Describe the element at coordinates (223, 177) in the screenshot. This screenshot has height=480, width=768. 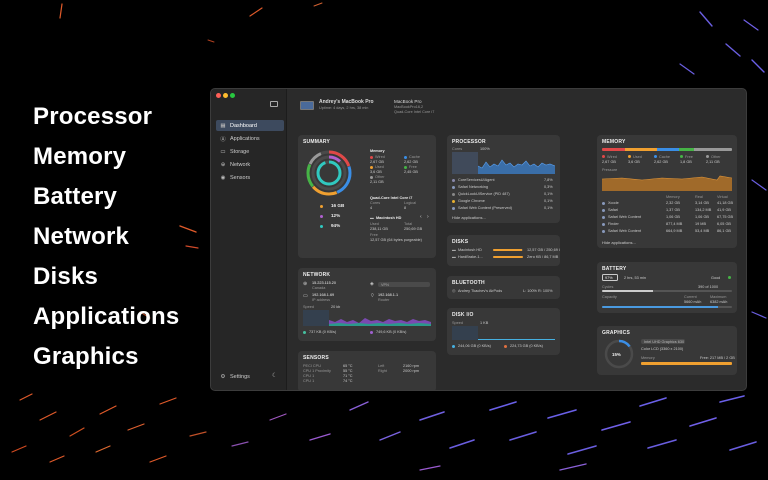
I see `sensor-icon: ◉` at that location.